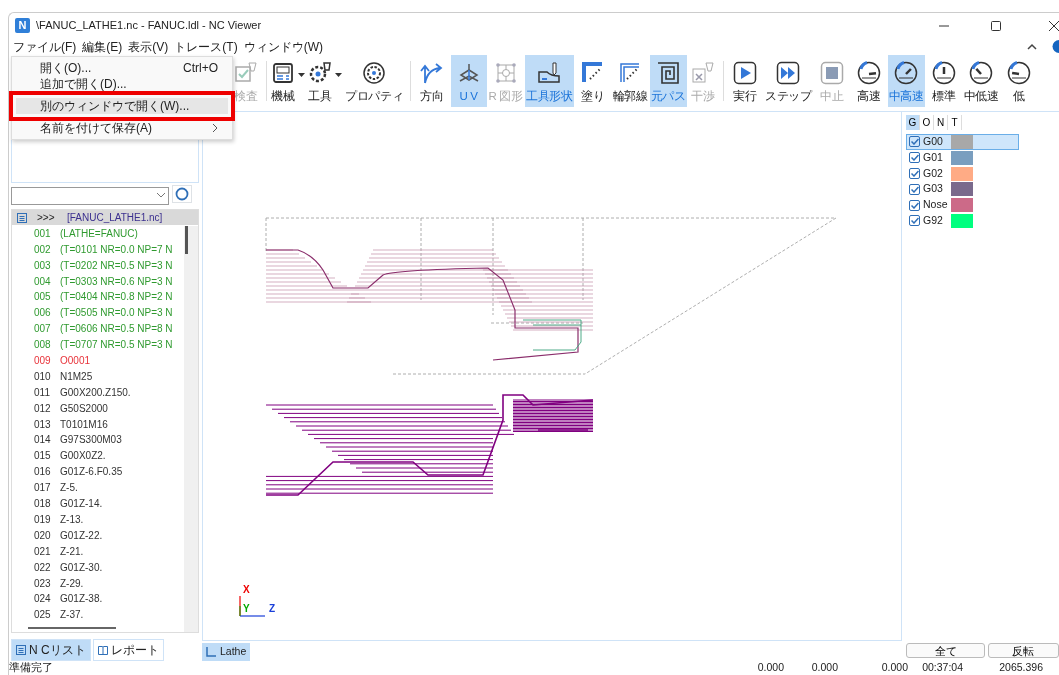 Image resolution: width=1059 pixels, height=675 pixels. What do you see at coordinates (962, 173) in the screenshot?
I see `code-filter-item: G02` at bounding box center [962, 173].